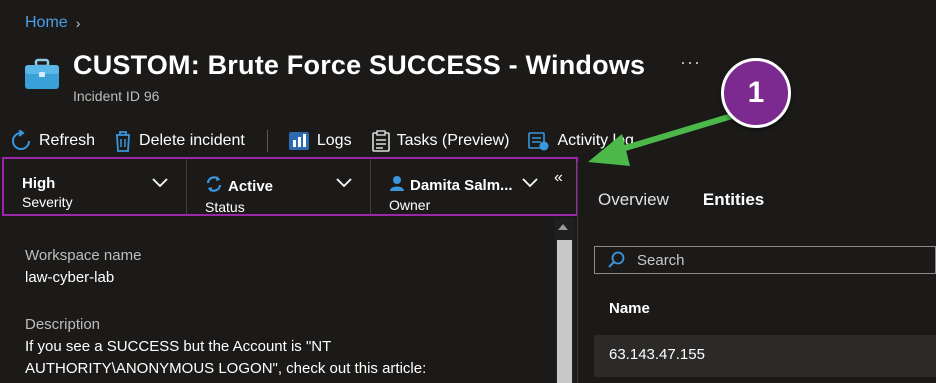  I want to click on delete-incident-button: Delete incident, so click(179, 141).